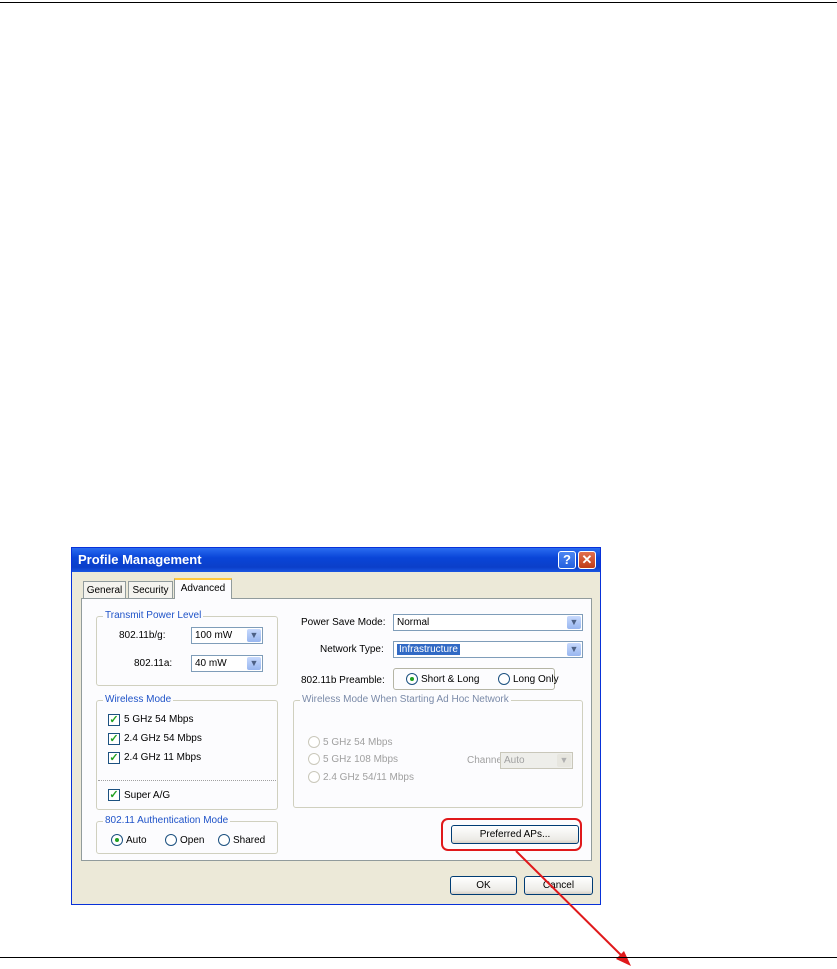 The image size is (837, 969). I want to click on tab-advanced: Advanced, so click(203, 588).